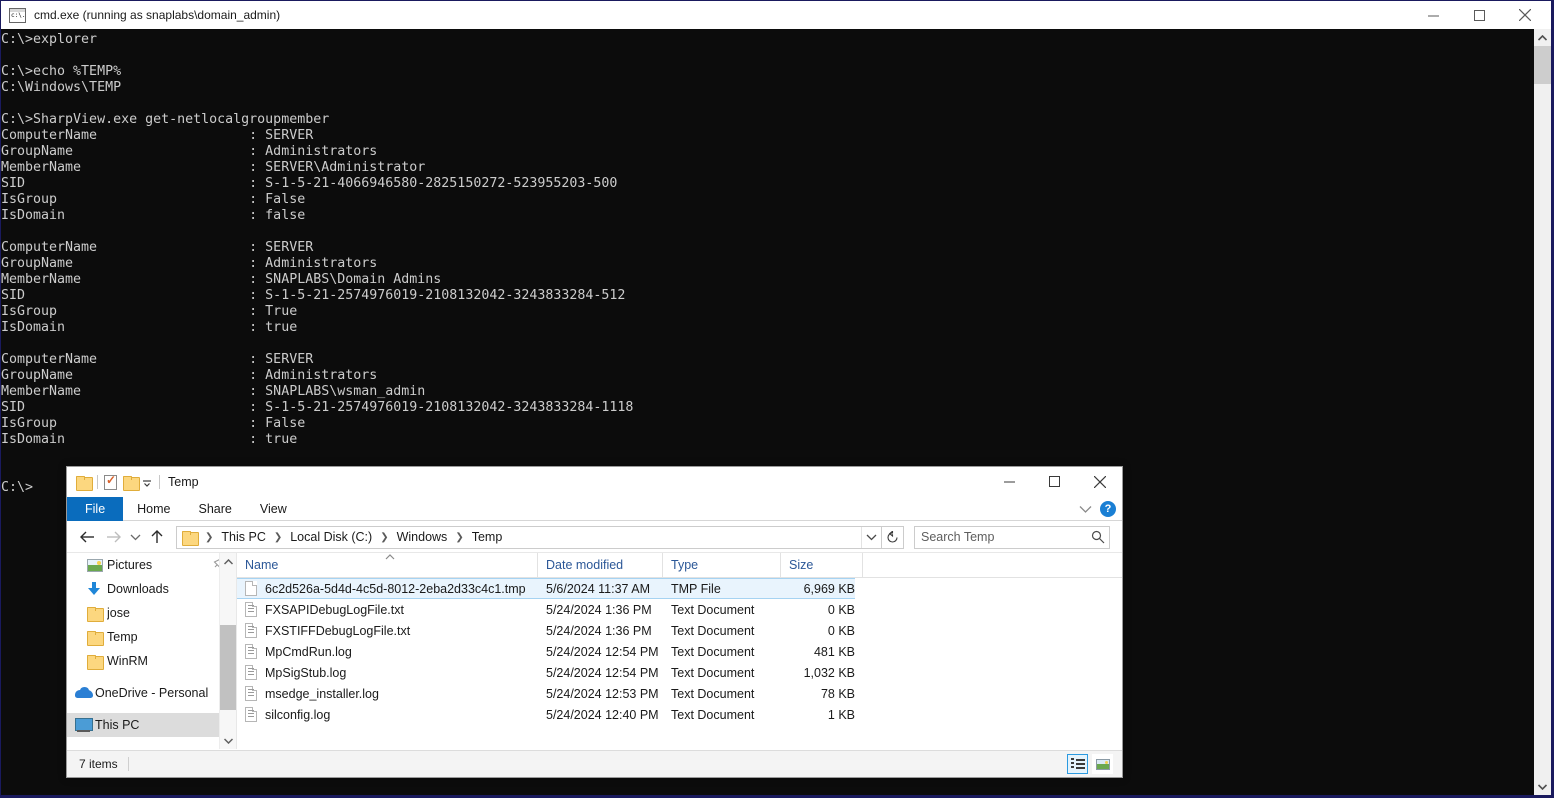 The width and height of the screenshot is (1554, 798). What do you see at coordinates (331, 537) in the screenshot?
I see `breadcrumb-local-disk: Local Disk (C:)` at bounding box center [331, 537].